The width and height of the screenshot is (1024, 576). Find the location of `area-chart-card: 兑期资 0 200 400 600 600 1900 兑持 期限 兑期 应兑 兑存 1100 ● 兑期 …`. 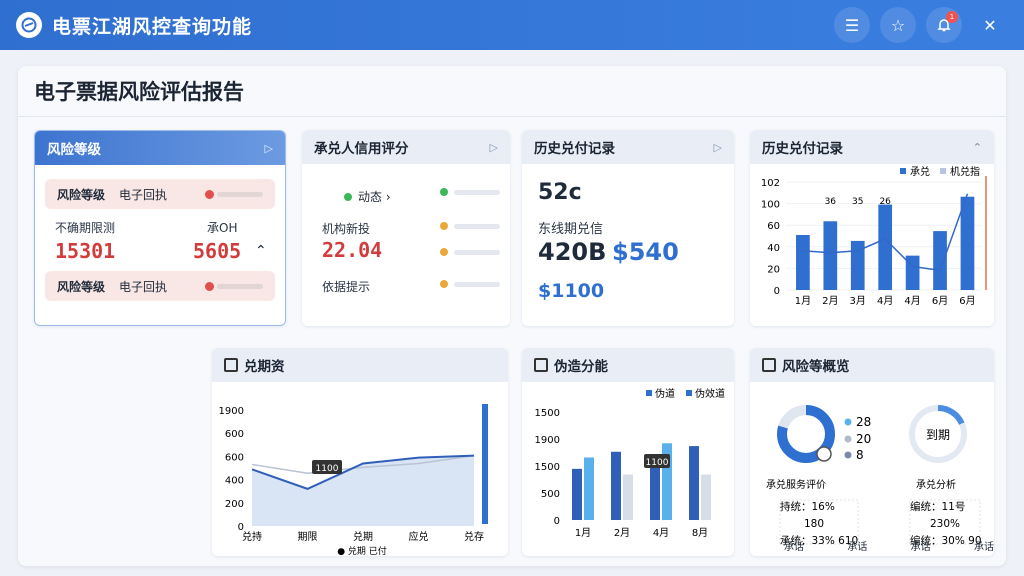

area-chart-card: 兑期资 0 200 400 600 600 1900 兑持 期限 兑期 应兑 兑存 1100 ● 兑期 … is located at coordinates (360, 452).